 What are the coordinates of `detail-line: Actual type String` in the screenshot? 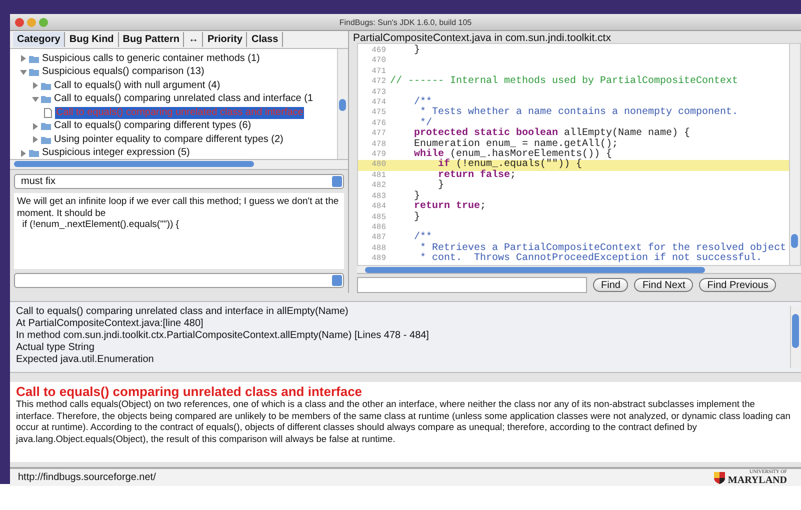 It's located at (56, 348).